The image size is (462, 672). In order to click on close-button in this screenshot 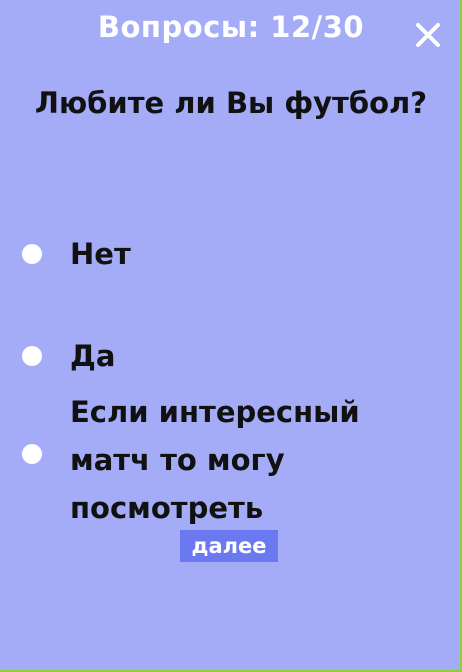, I will do `click(428, 35)`.